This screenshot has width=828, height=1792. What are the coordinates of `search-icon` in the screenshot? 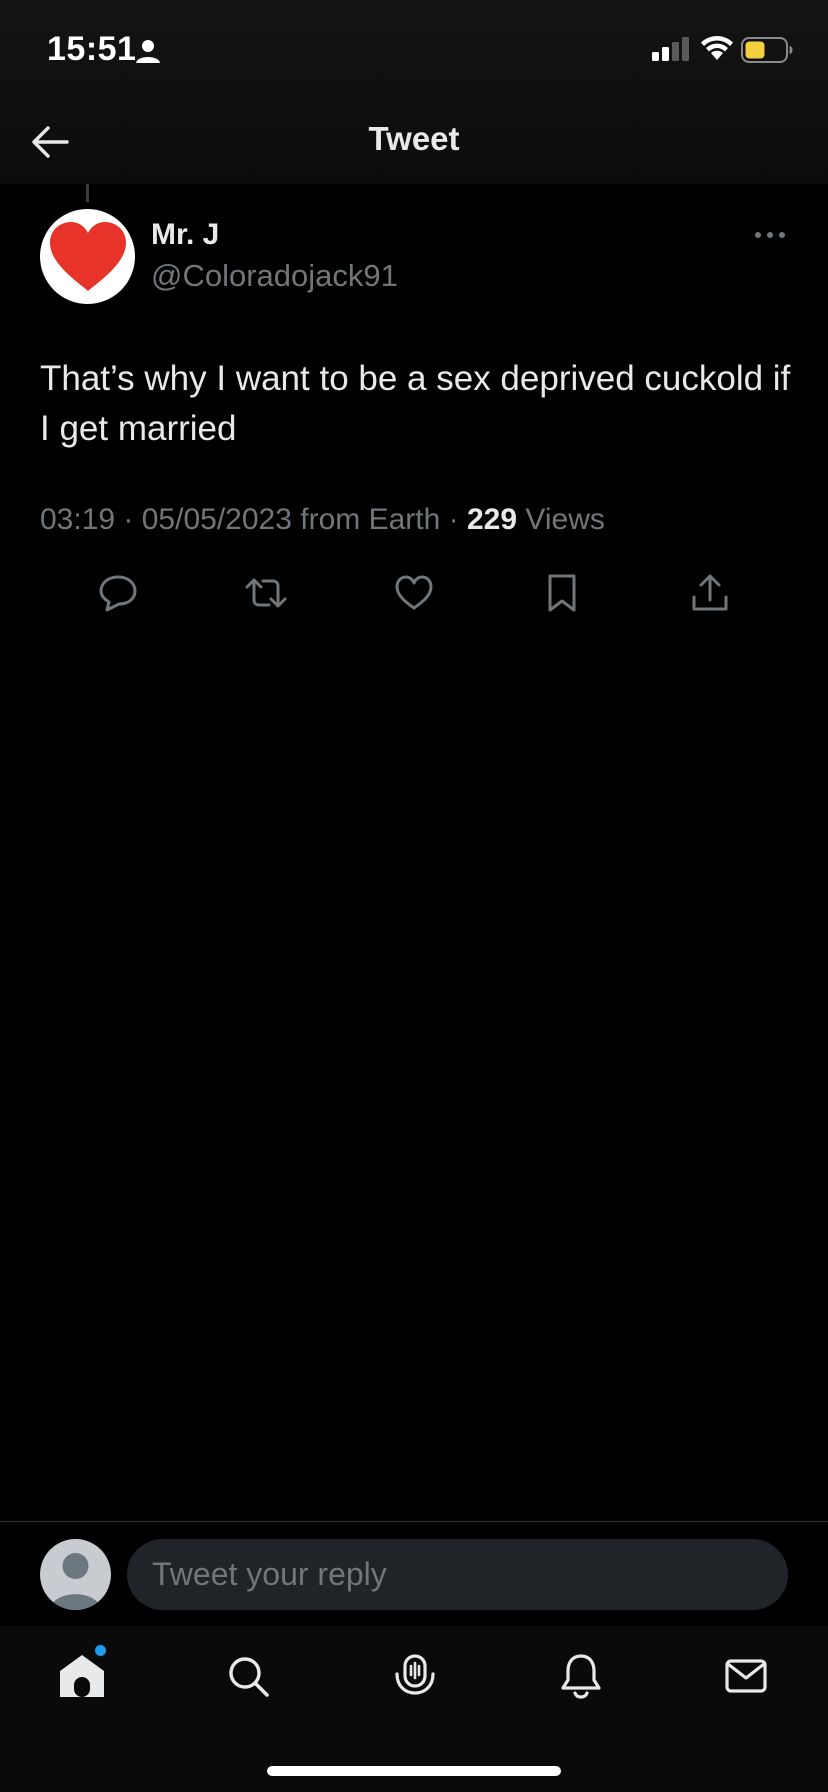 It's located at (249, 1677).